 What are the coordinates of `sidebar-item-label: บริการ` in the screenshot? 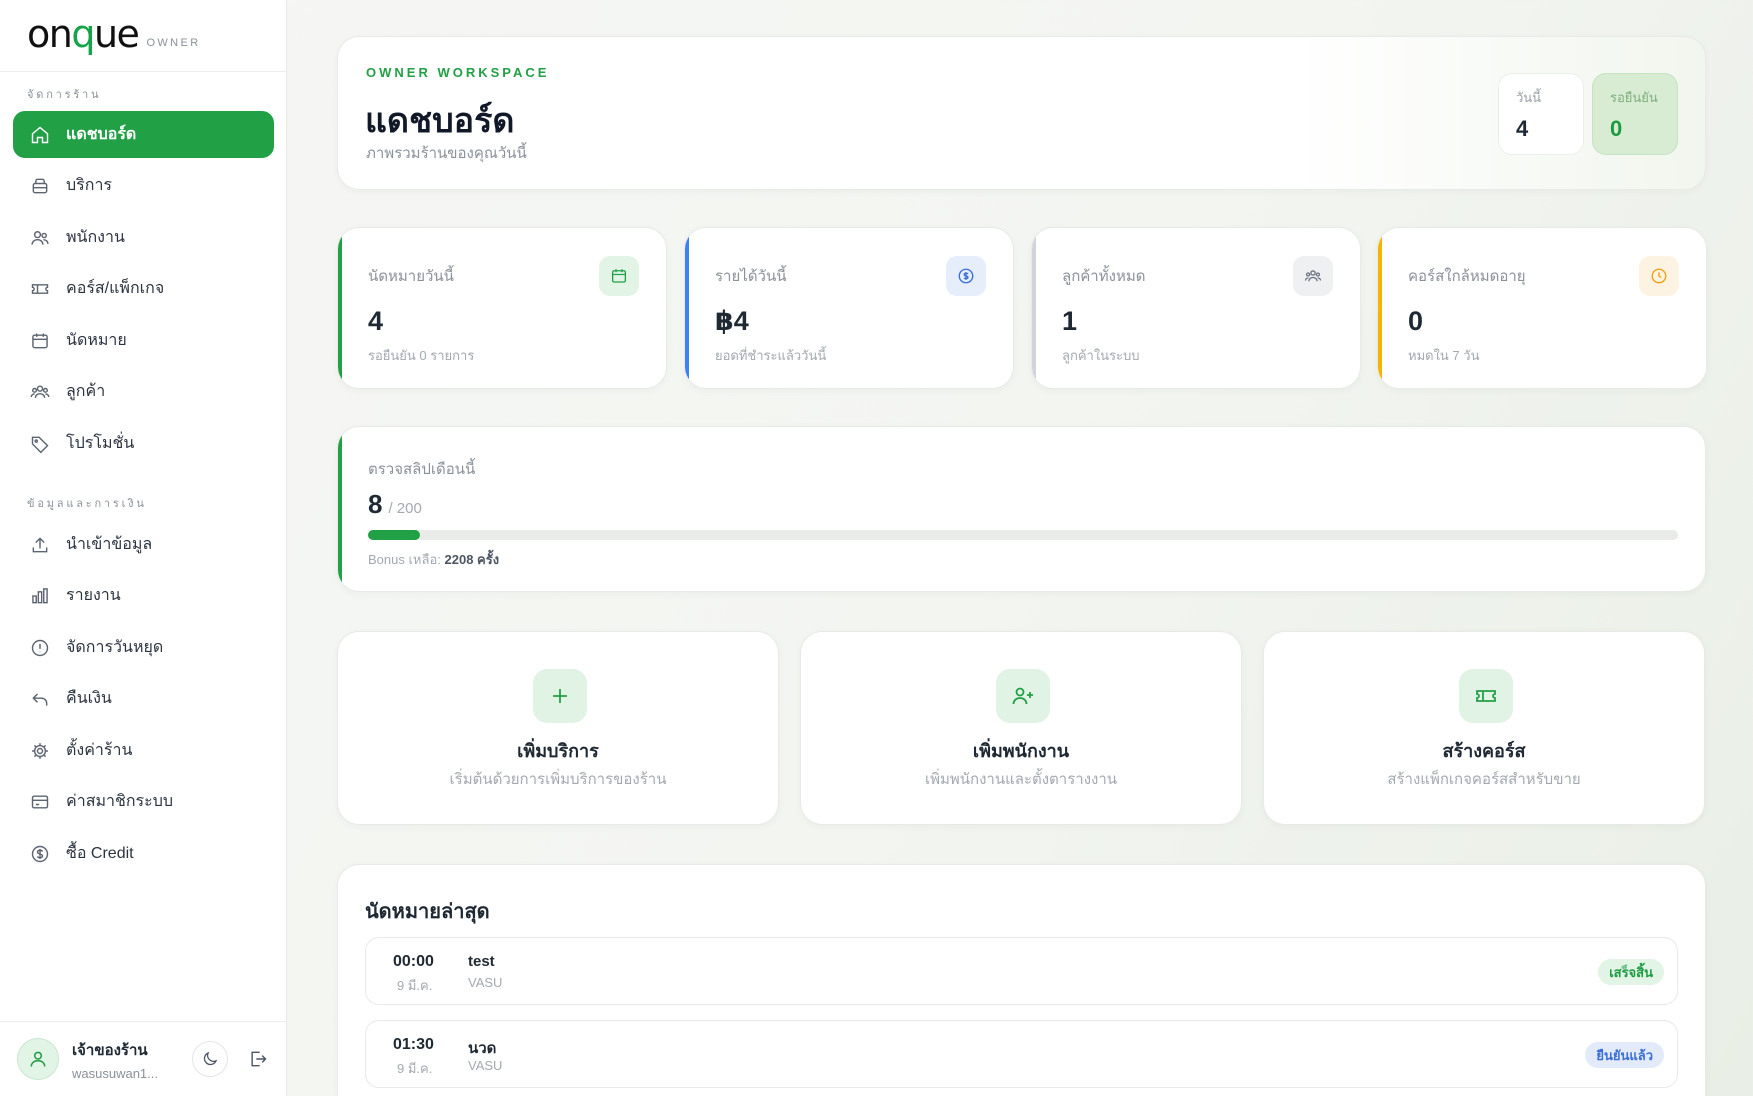 It's located at (89, 185).